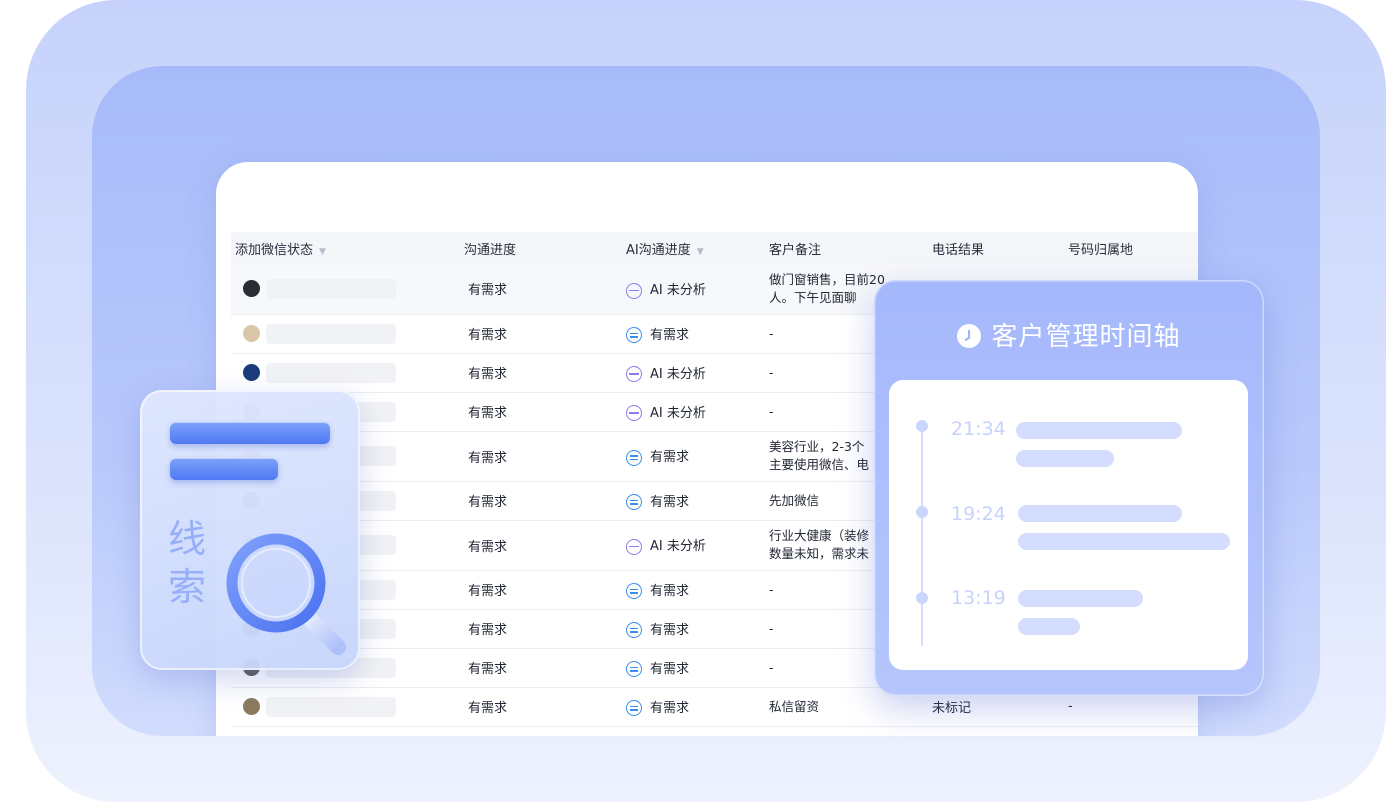 This screenshot has width=1386, height=802. I want to click on column-header: AI沟通进度 ▼, so click(693, 248).